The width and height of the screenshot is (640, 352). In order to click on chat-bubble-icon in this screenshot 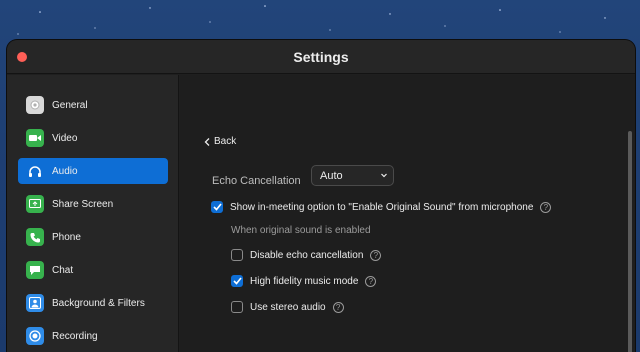, I will do `click(35, 270)`.